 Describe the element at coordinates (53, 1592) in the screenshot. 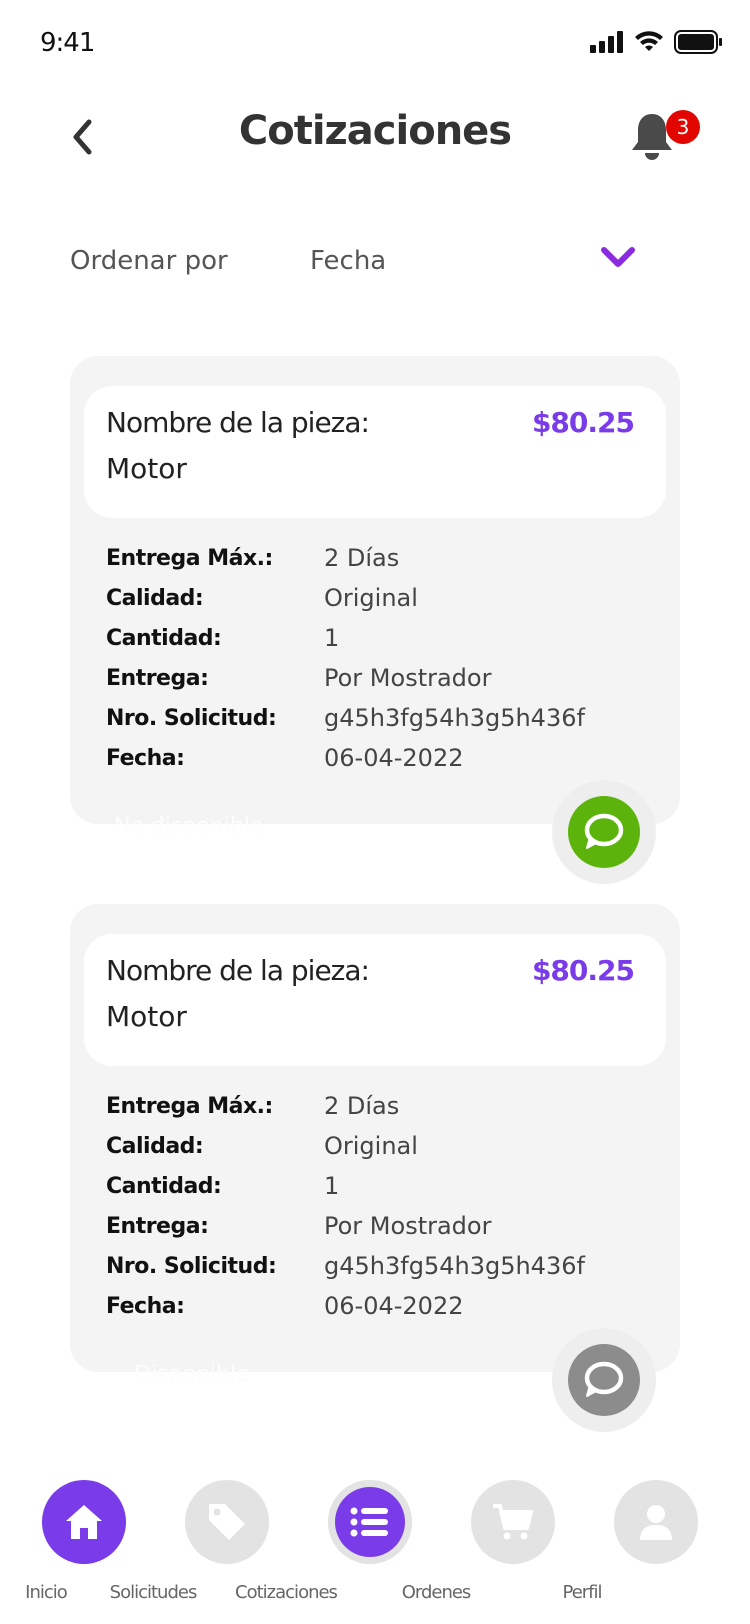

I see `nav-label-inicio: Inicio` at that location.